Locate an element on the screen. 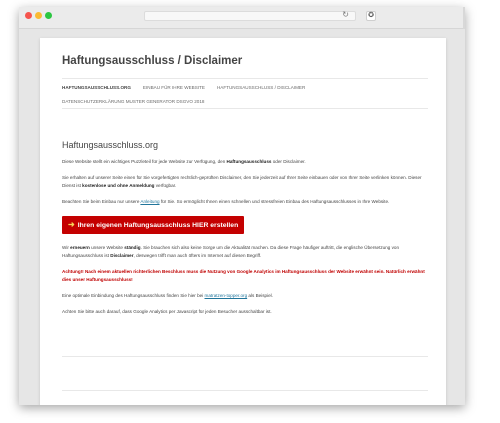 The width and height of the screenshot is (500, 423). nav-item-disclaimer: HAFTUNGSAUSSCHLUSS / DISCLAIMER is located at coordinates (261, 87).